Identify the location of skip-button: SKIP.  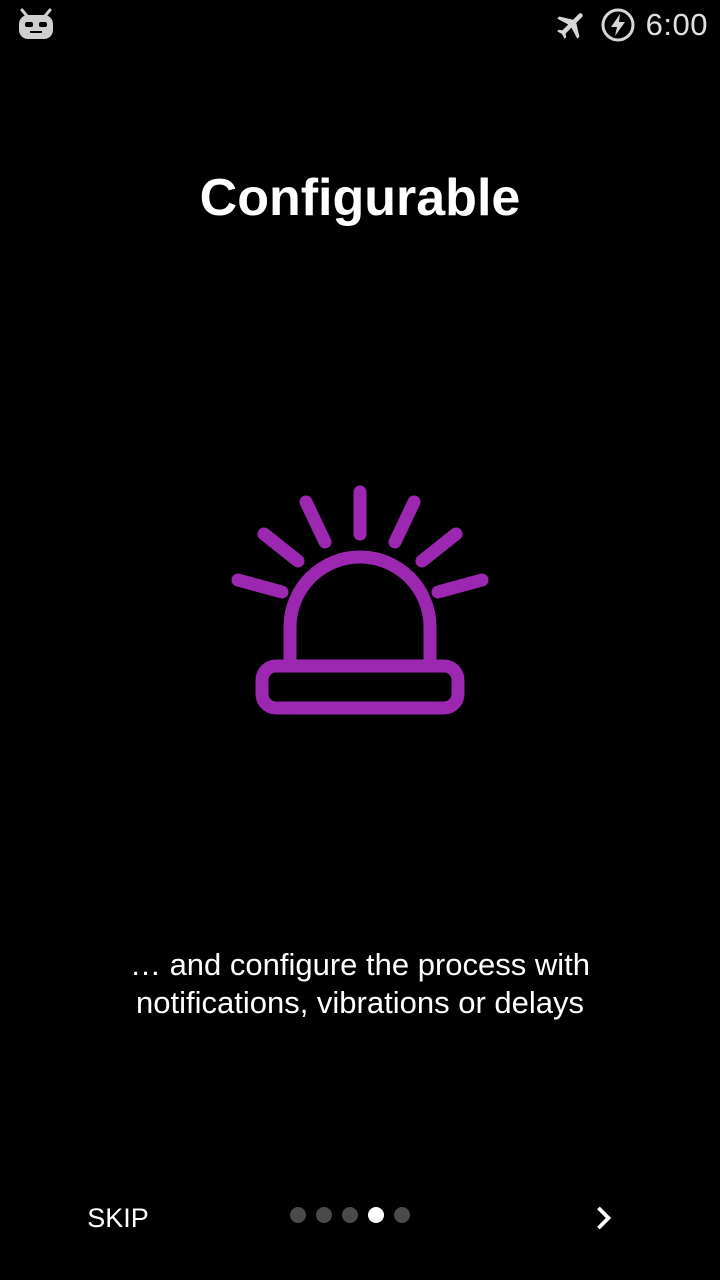
(118, 1218).